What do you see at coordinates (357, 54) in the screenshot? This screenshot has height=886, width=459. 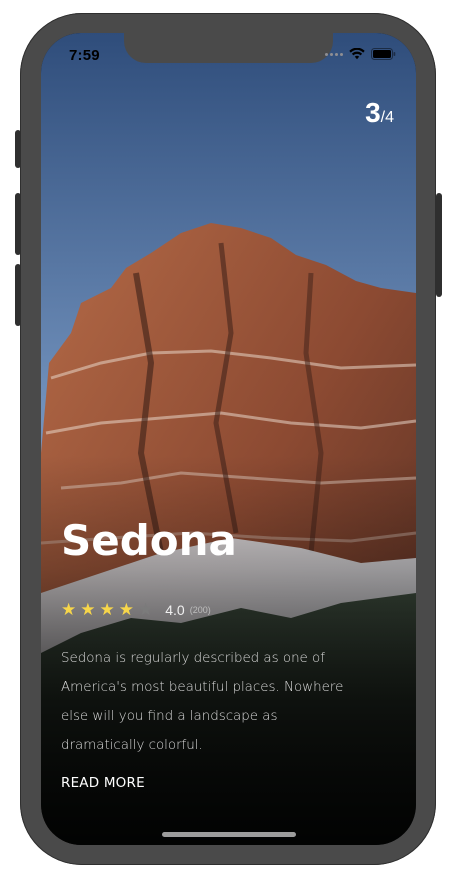 I see `wifi-icon` at bounding box center [357, 54].